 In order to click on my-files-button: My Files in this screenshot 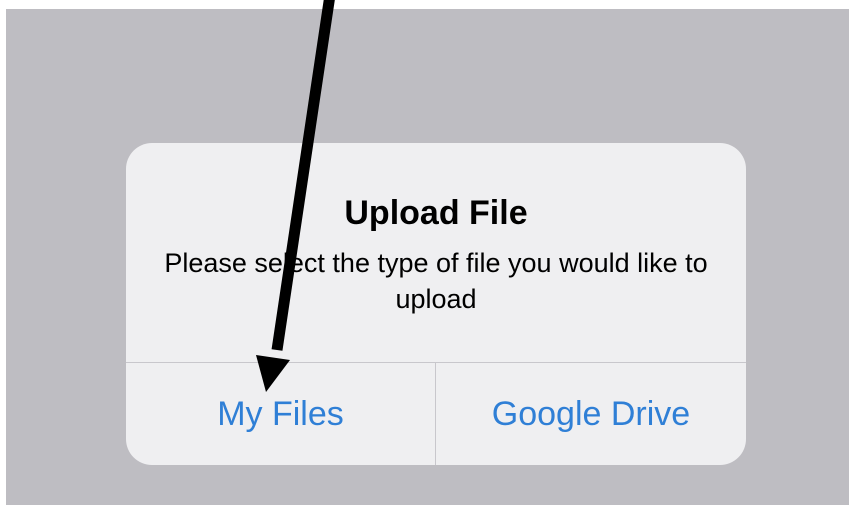, I will do `click(280, 414)`.